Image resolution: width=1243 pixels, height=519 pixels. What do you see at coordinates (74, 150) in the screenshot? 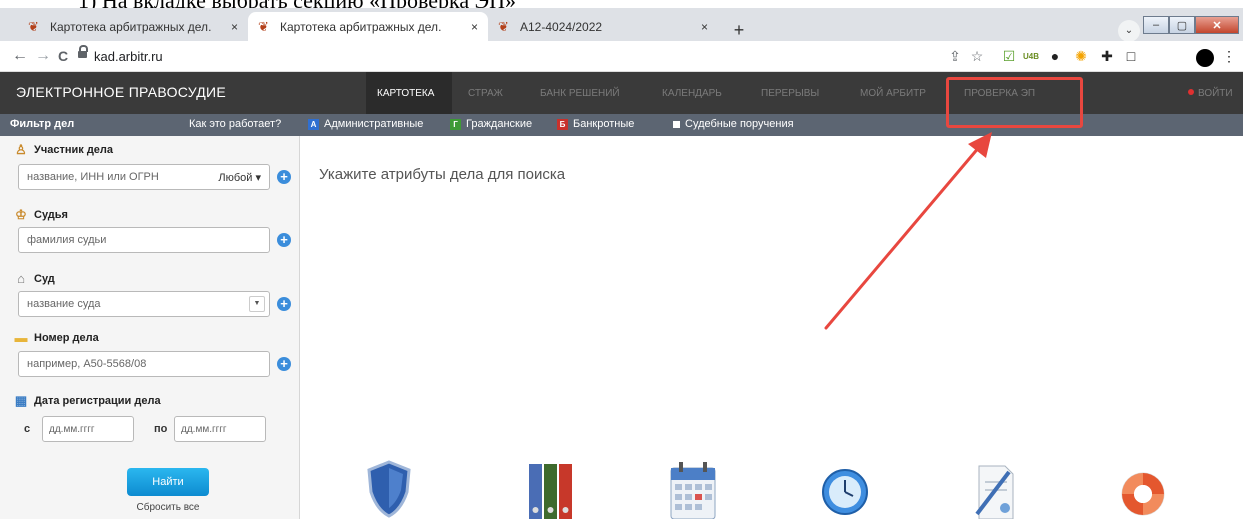
I see `participant-label-text: Участник дела` at bounding box center [74, 150].